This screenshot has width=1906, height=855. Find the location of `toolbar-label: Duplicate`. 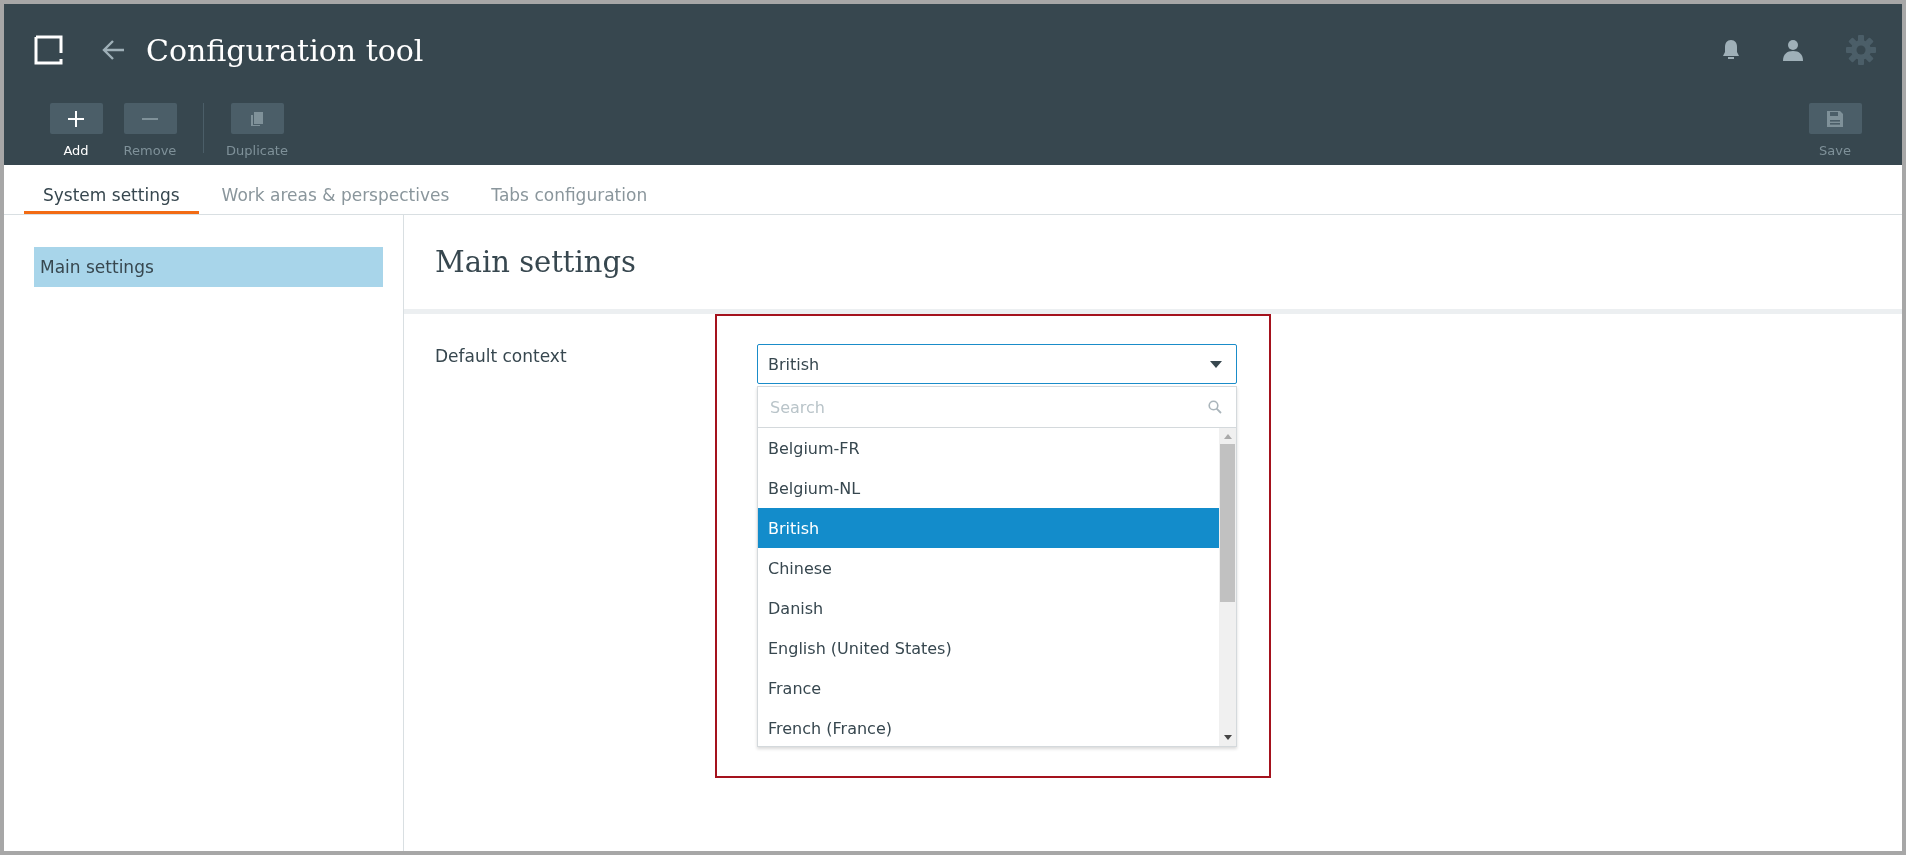

toolbar-label: Duplicate is located at coordinates (257, 150).